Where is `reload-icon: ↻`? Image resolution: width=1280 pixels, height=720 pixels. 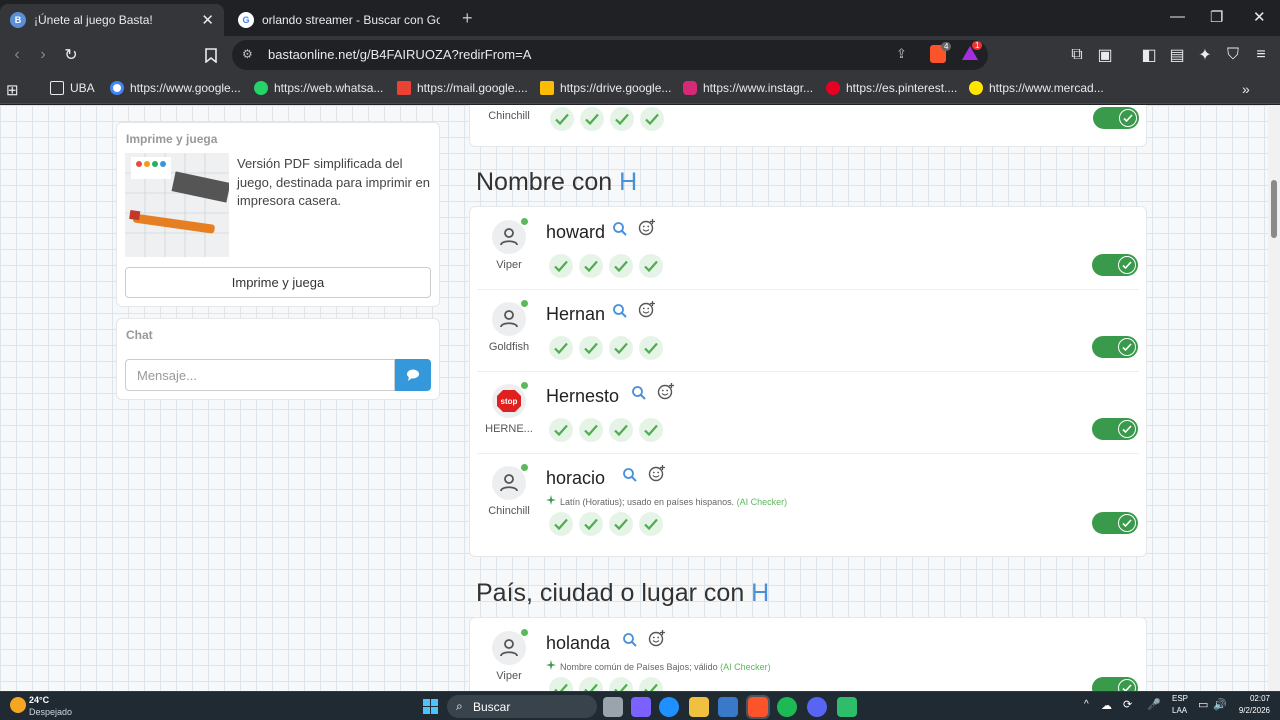
reload-icon: ↻ is located at coordinates (71, 55).